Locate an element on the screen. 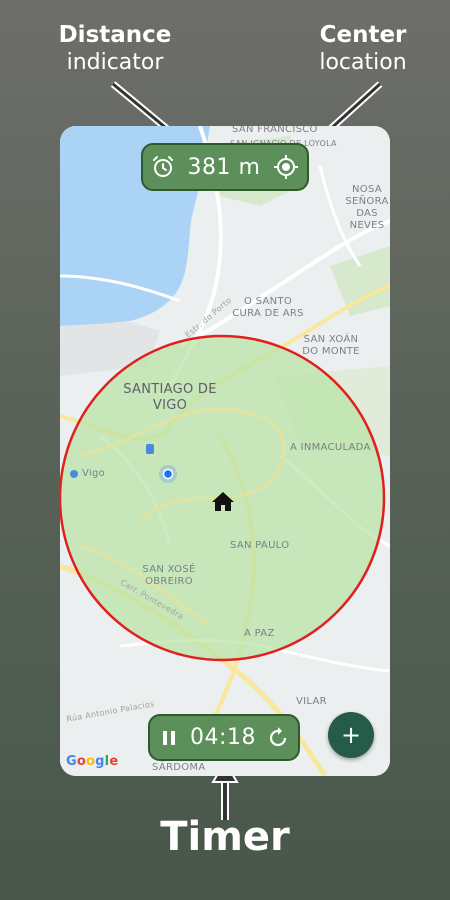 The image size is (450, 900). timer-value: 04:18 is located at coordinates (223, 737).